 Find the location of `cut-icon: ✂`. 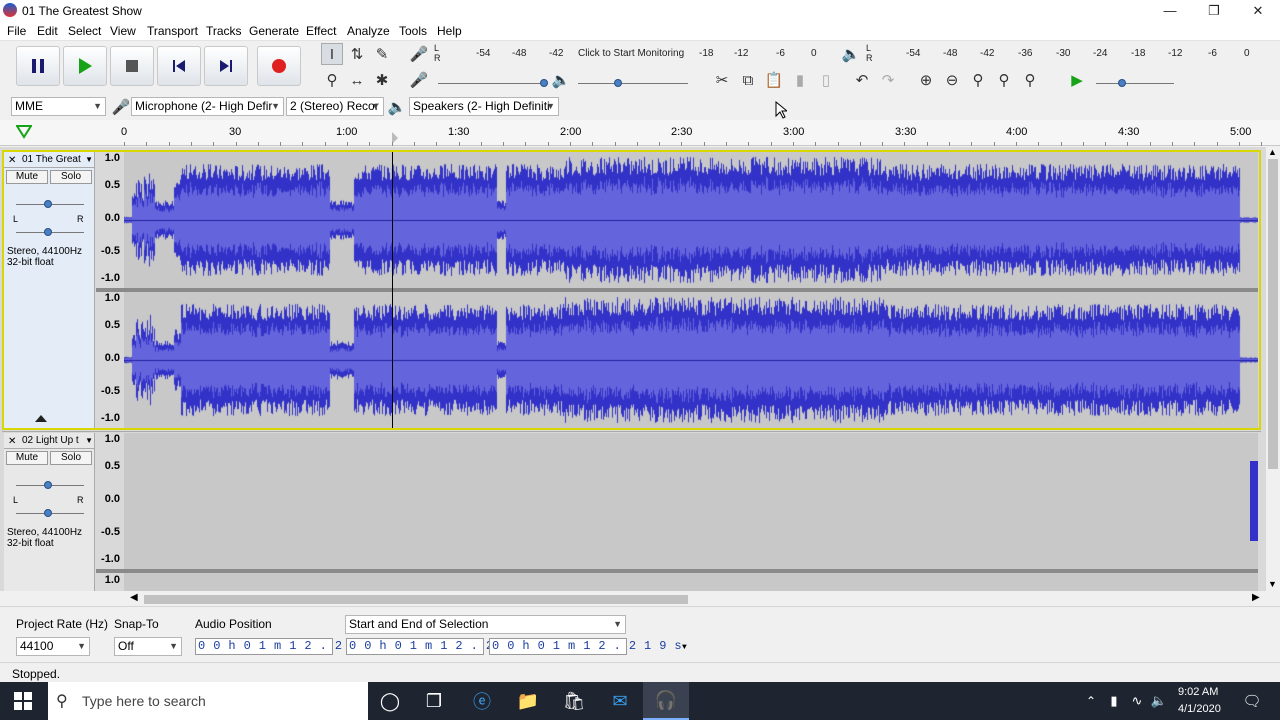

cut-icon: ✂ is located at coordinates (722, 80).